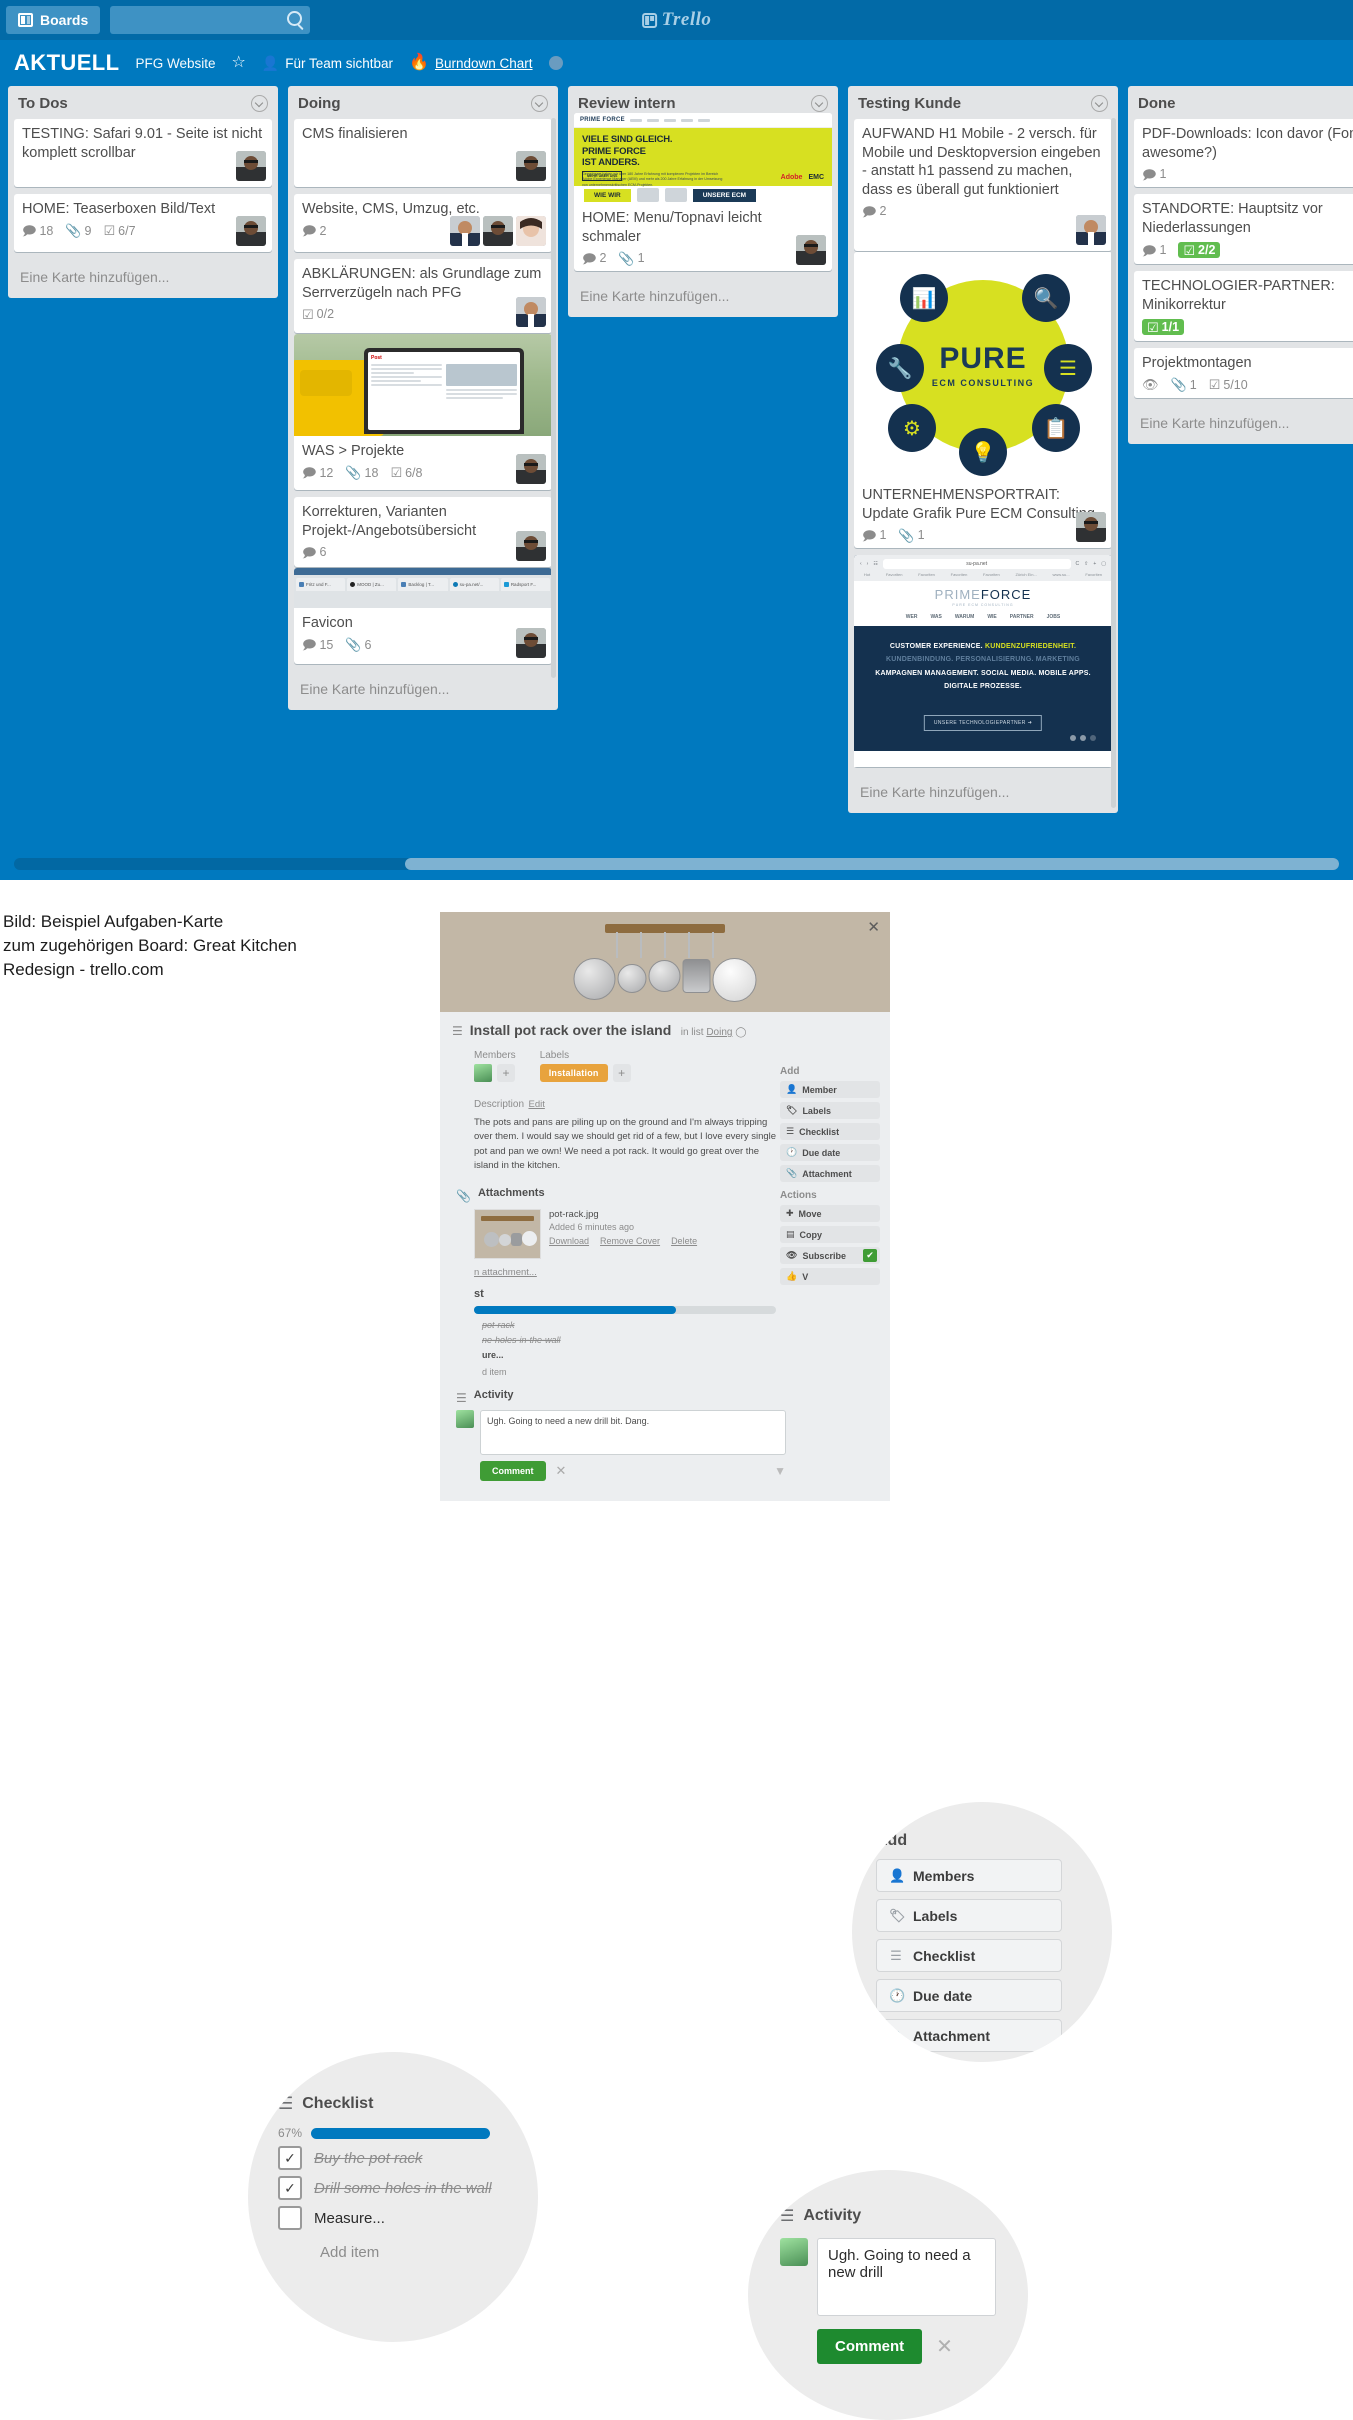 The image size is (1353, 2420). What do you see at coordinates (830, 1131) in the screenshot?
I see `sidebar-add-checklist: ☰ Checklist` at bounding box center [830, 1131].